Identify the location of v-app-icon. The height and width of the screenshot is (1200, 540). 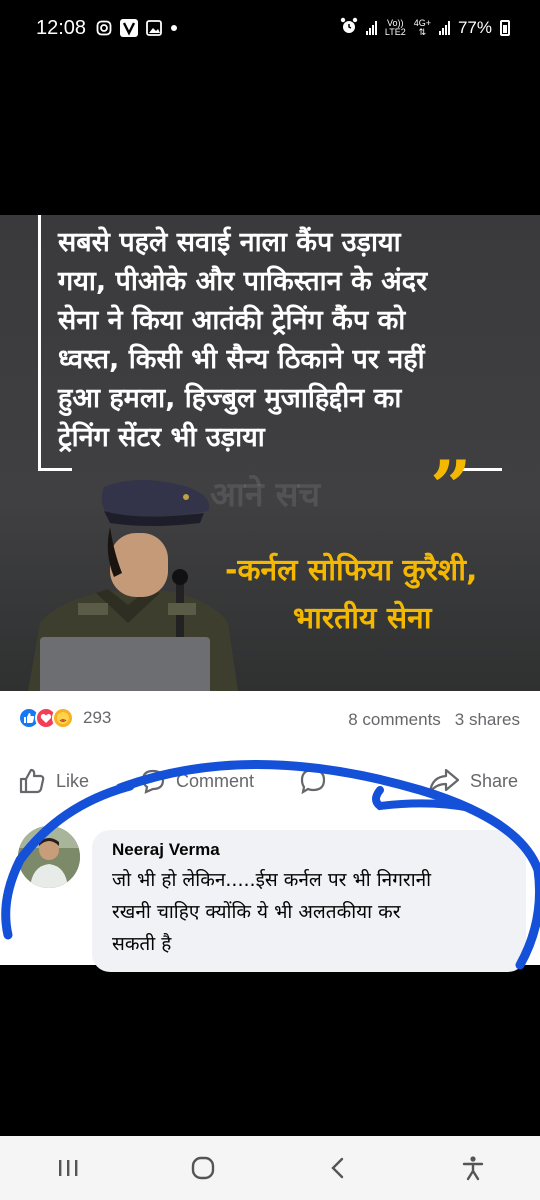
(129, 28).